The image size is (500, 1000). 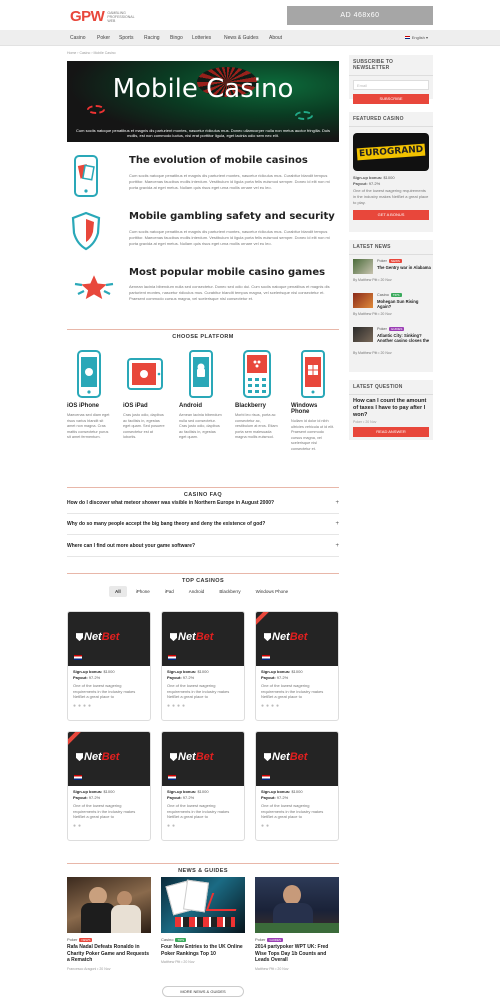 What do you see at coordinates (360, 15) in the screenshot?
I see `ad-banner: AD 468x60` at bounding box center [360, 15].